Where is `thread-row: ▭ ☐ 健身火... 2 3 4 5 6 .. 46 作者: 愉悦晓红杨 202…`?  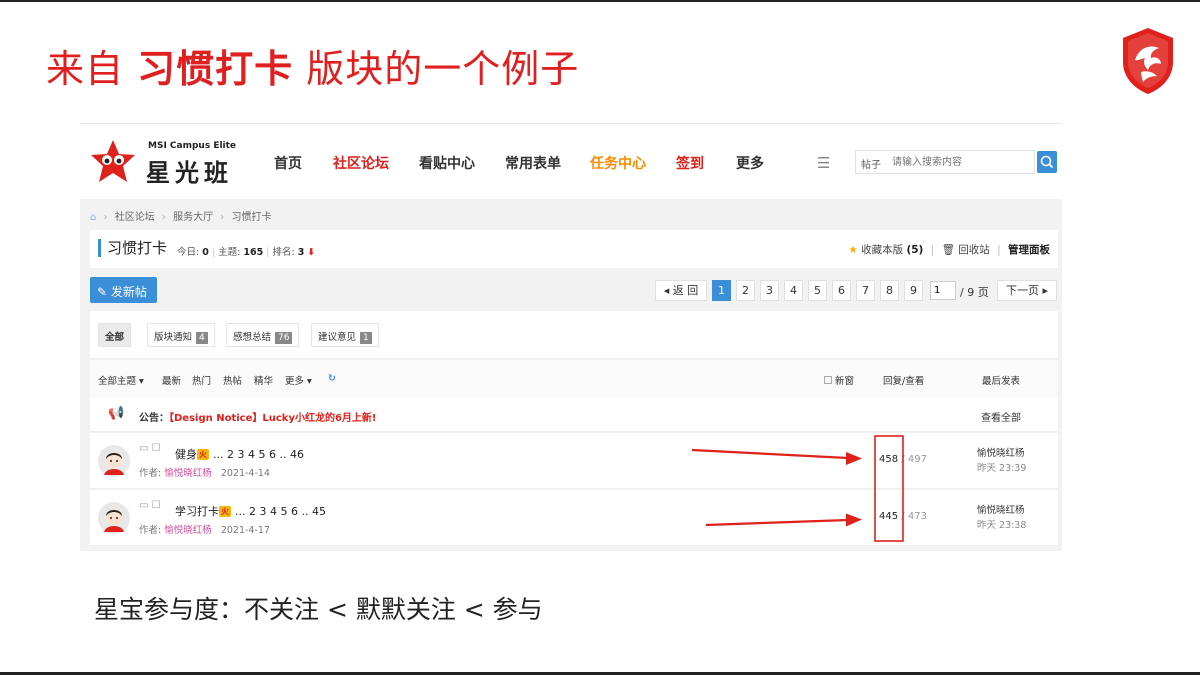 thread-row: ▭ ☐ 健身火... 2 3 4 5 6 .. 46 作者: 愉悦晓红杨 202… is located at coordinates (574, 461).